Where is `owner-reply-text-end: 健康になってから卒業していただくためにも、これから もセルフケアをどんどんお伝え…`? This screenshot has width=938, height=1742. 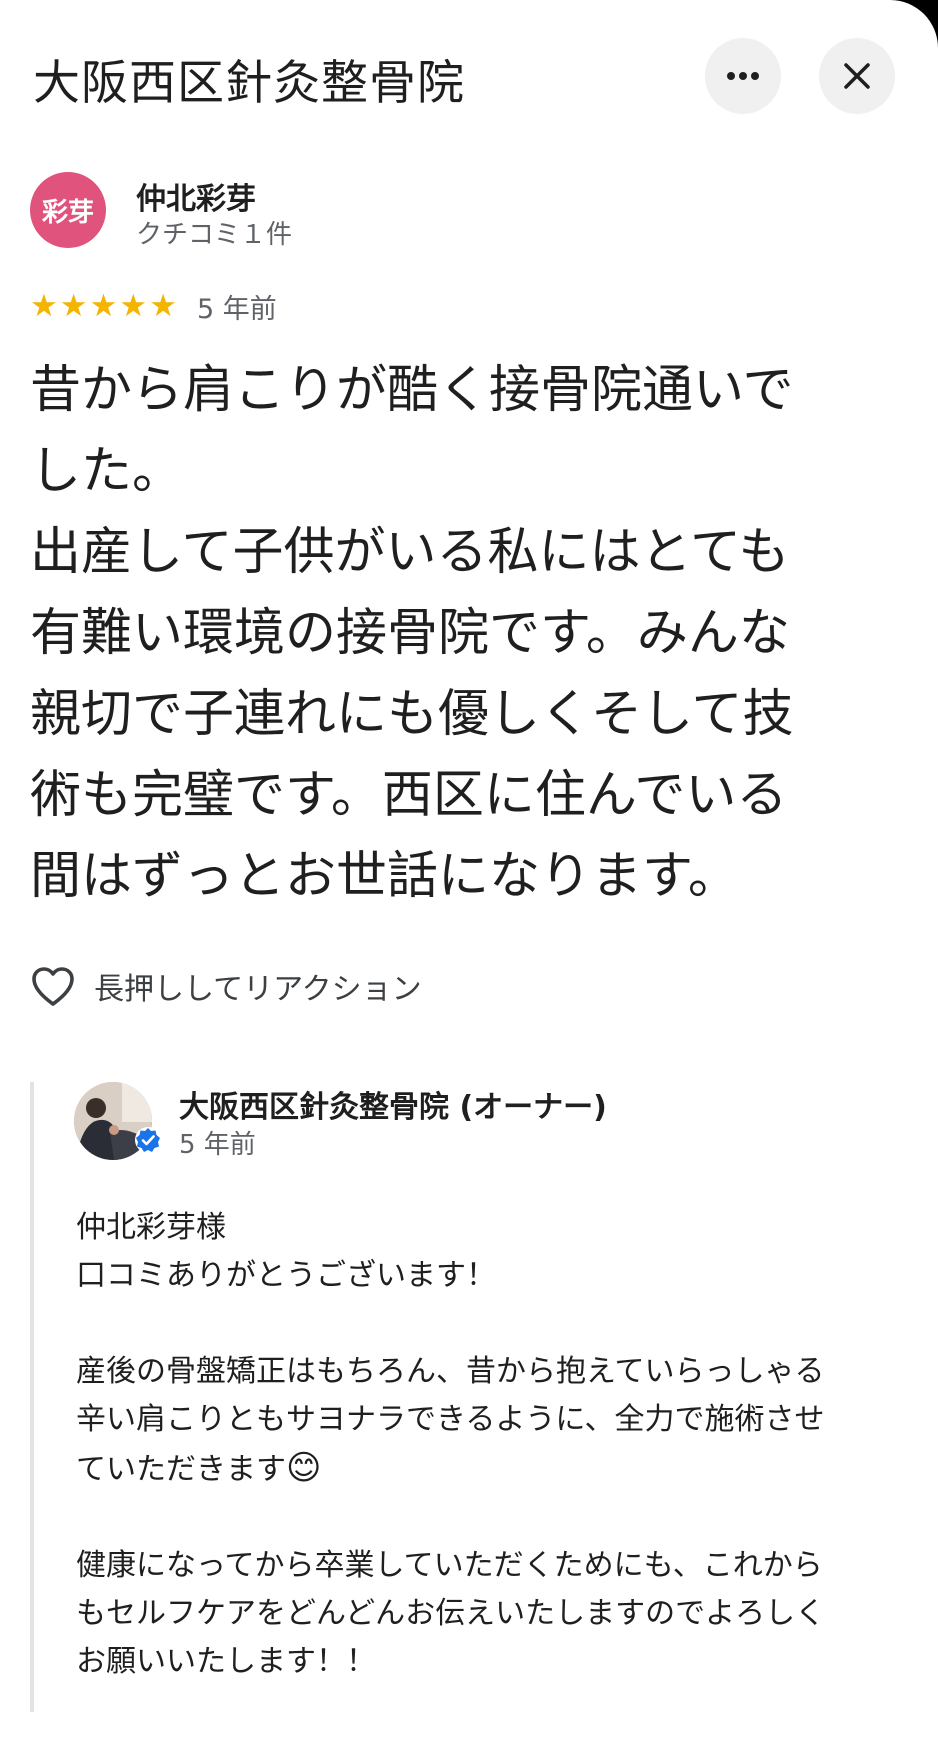
owner-reply-text-end: 健康になってから卒業していただくためにも、これから もセルフケアをどんどんお伝え… is located at coordinates (451, 1613).